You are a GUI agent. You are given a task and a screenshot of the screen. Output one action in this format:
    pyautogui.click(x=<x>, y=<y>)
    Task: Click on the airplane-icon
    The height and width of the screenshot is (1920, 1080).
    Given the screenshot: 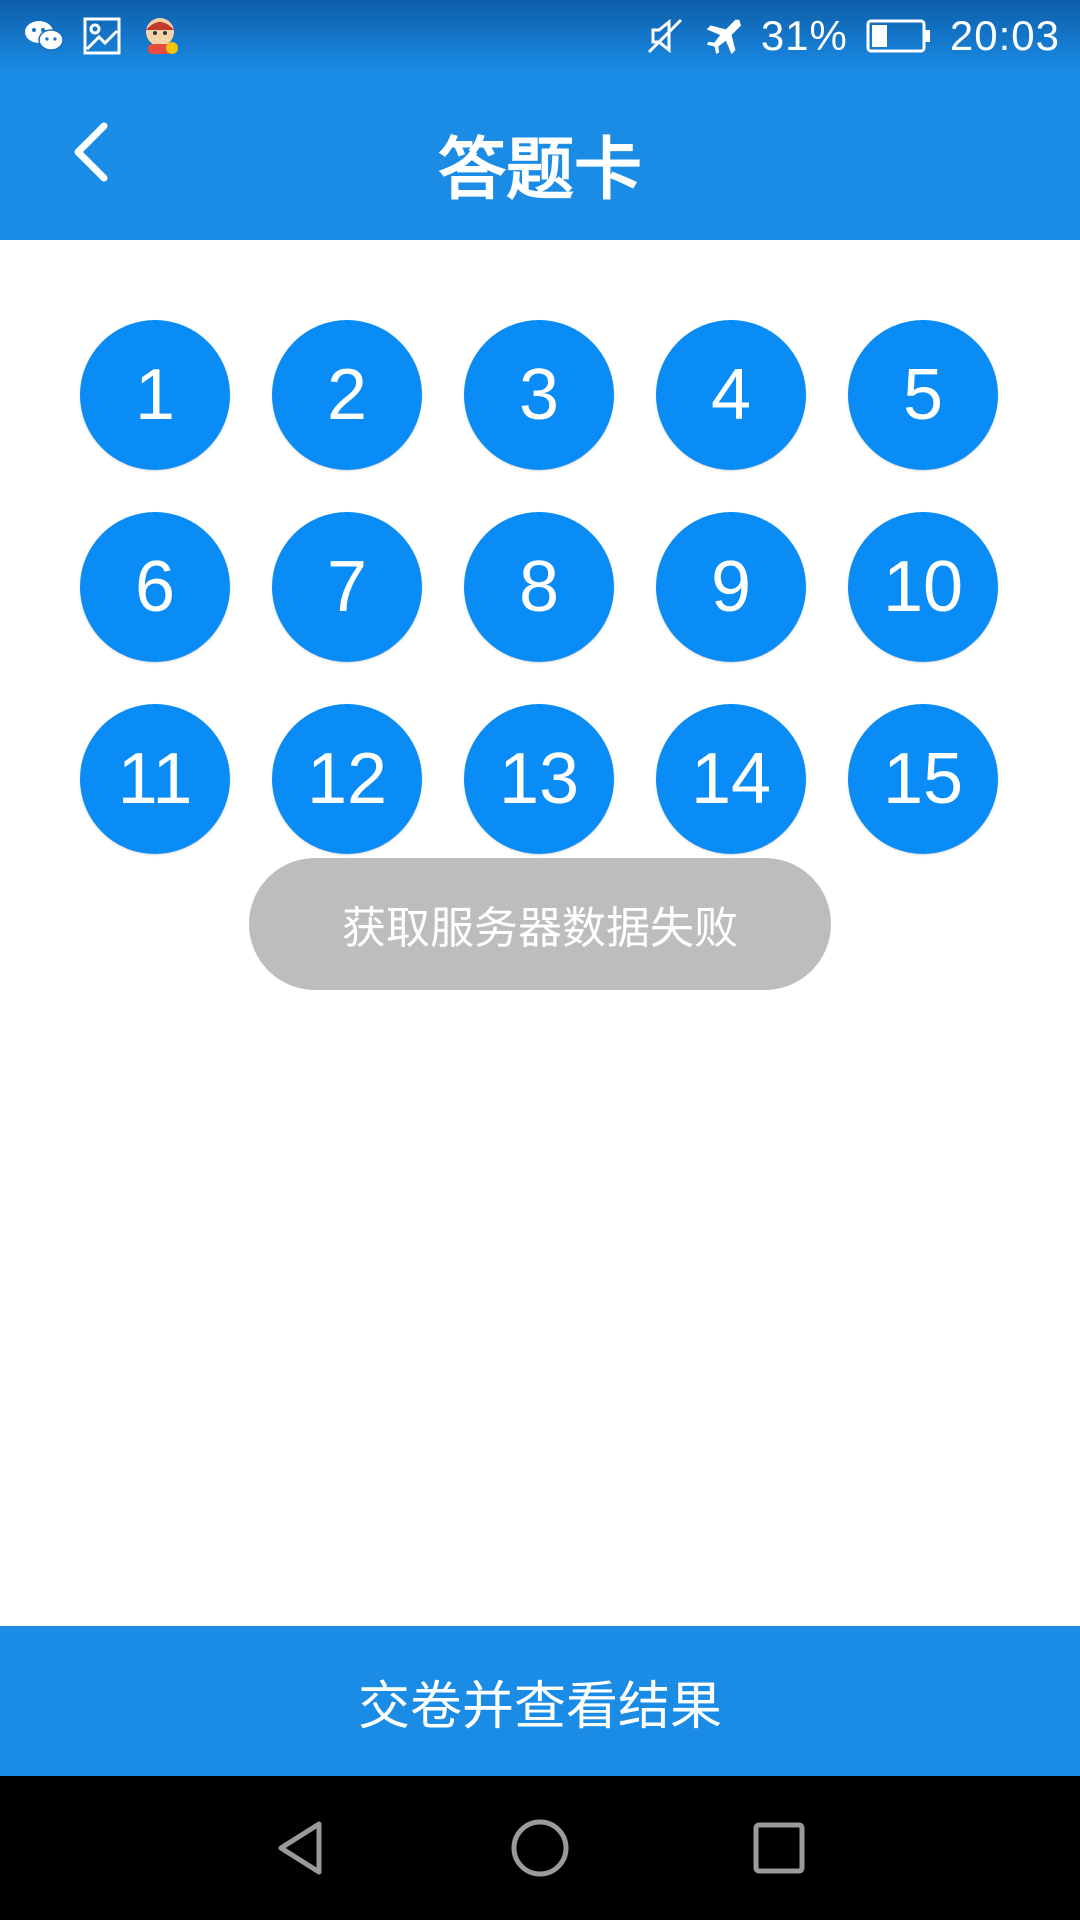 What is the action you would take?
    pyautogui.click(x=723, y=36)
    